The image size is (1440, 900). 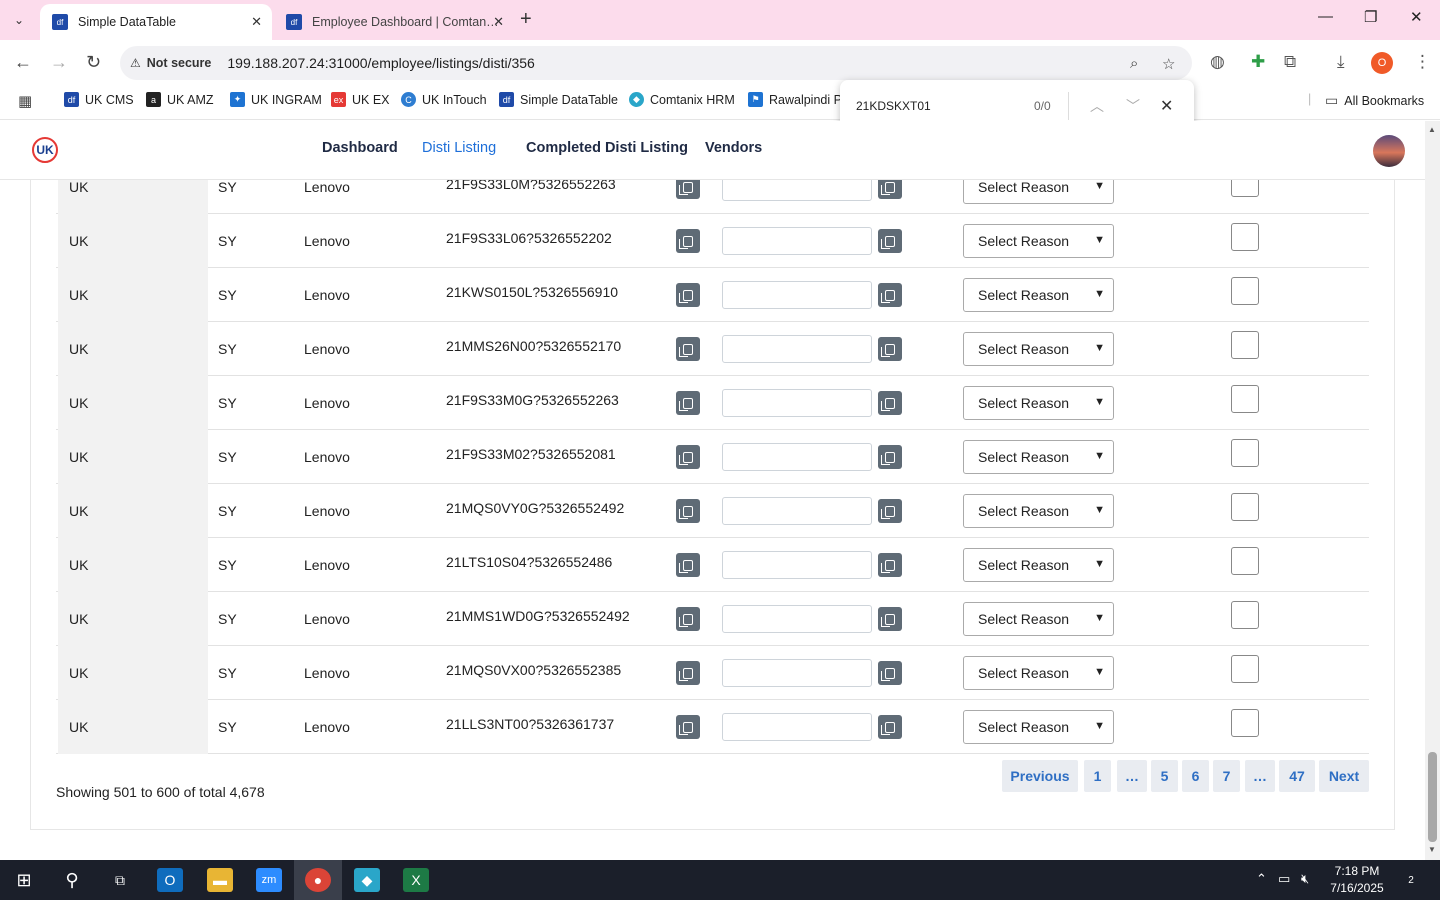 What do you see at coordinates (24, 880) in the screenshot?
I see `windows-start-icon: ⊞` at bounding box center [24, 880].